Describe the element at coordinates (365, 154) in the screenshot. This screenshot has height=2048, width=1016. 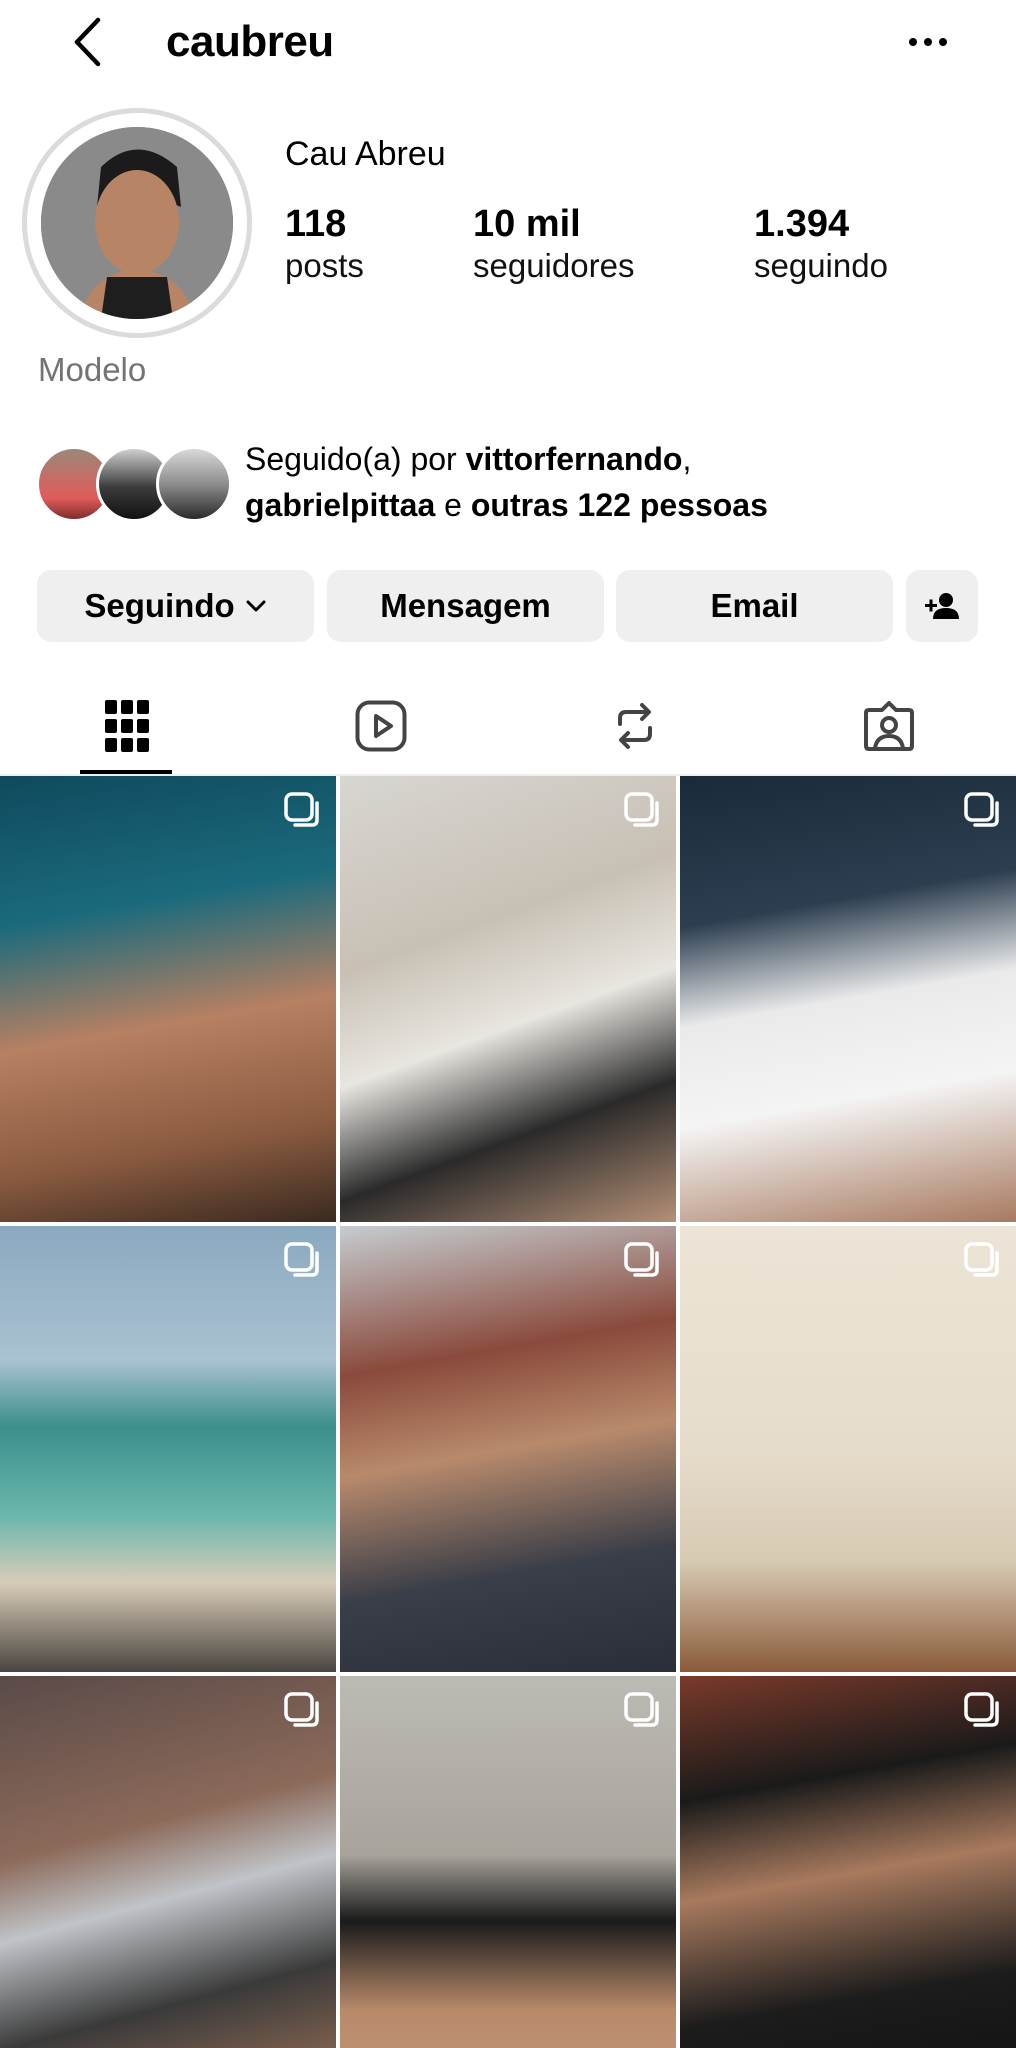
I see `profile-display-name: Cau Abreu` at that location.